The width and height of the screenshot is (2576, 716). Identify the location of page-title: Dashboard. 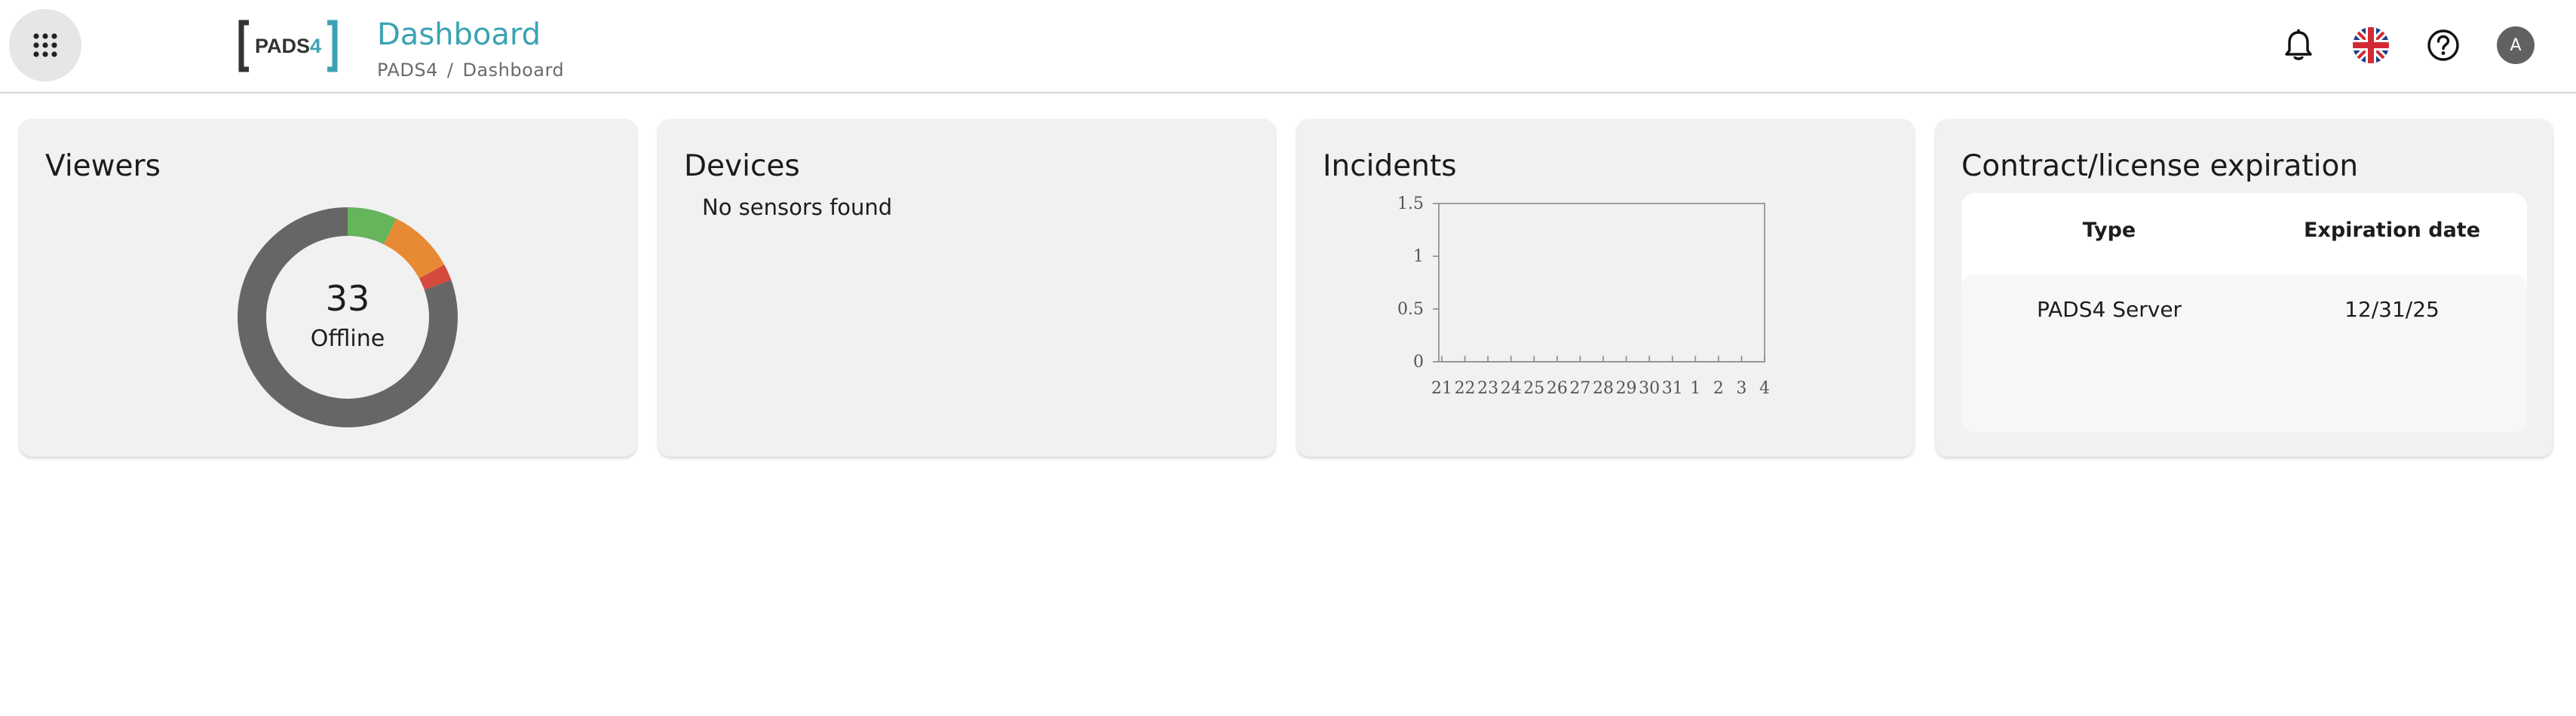
(459, 34).